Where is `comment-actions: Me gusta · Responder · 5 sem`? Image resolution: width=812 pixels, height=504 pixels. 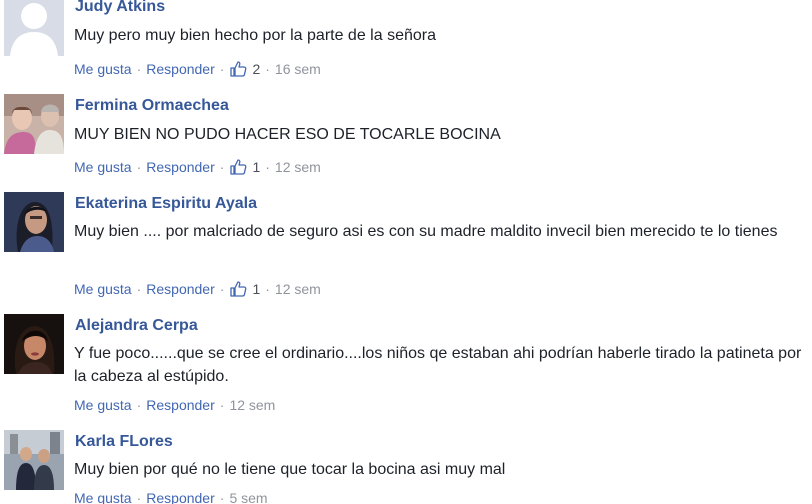 comment-actions: Me gusta · Responder · 5 sem is located at coordinates (171, 497).